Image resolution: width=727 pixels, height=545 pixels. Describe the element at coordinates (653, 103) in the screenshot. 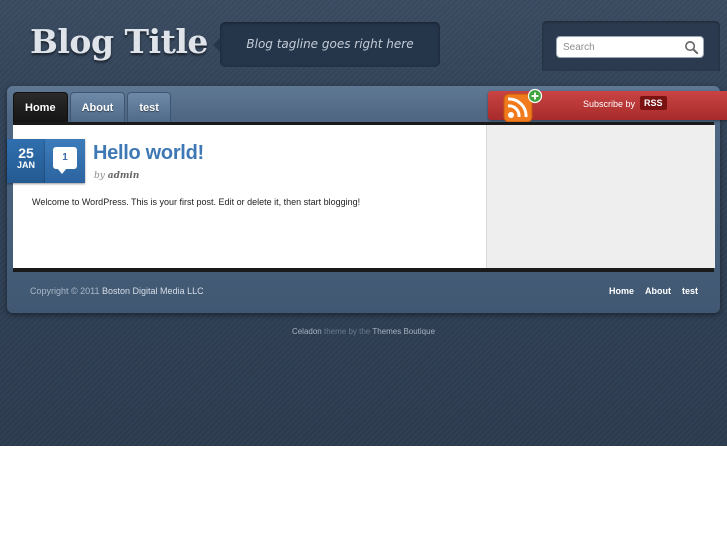

I see `rss-badge: RSS` at that location.